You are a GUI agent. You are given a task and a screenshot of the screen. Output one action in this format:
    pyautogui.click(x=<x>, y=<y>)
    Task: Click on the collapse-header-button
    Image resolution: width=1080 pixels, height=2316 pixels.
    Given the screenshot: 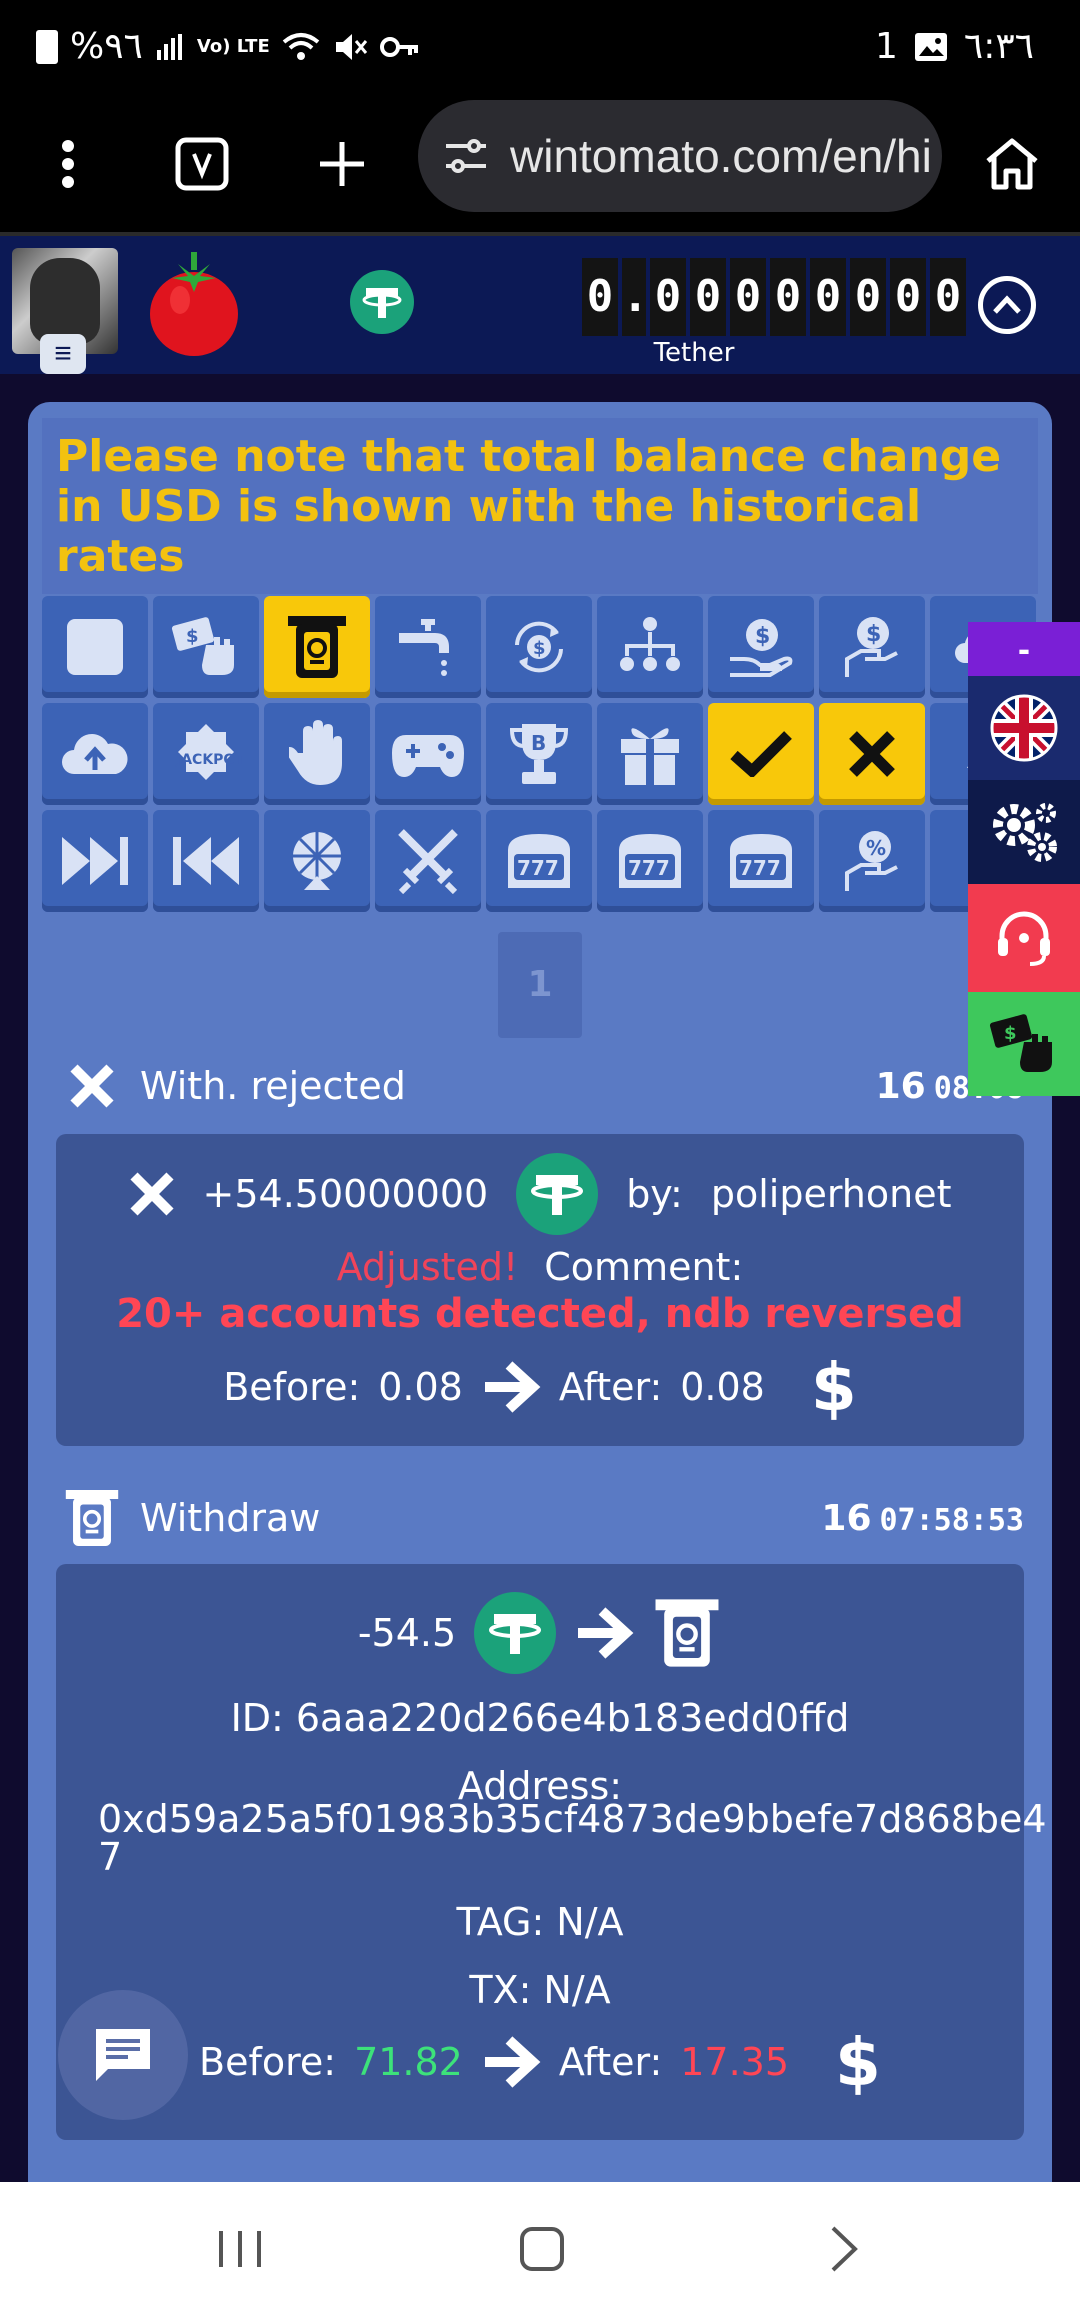 What is the action you would take?
    pyautogui.click(x=1007, y=305)
    